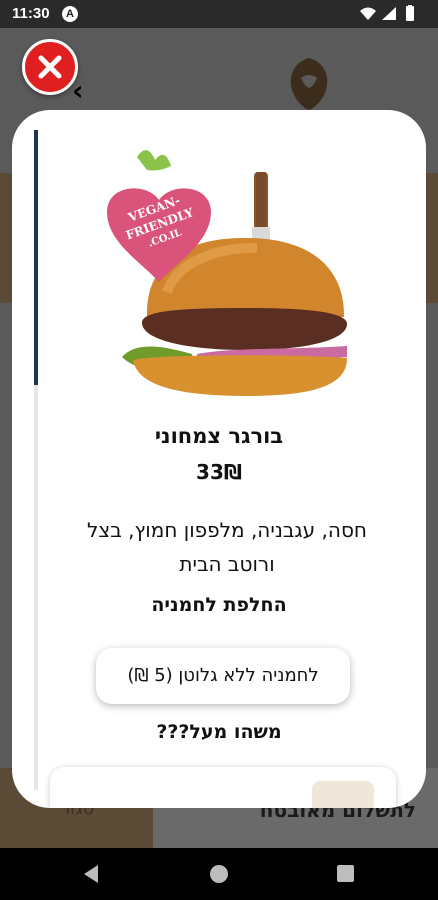 The height and width of the screenshot is (900, 438). I want to click on close-icon, so click(50, 67).